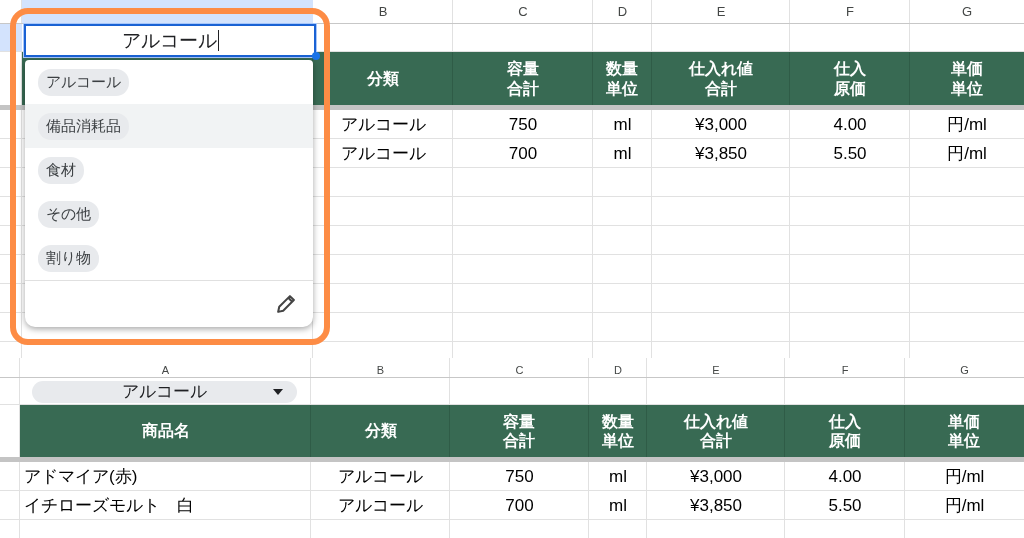 Image resolution: width=1024 pixels, height=538 pixels. I want to click on cell-editor: アルコール, so click(170, 40).